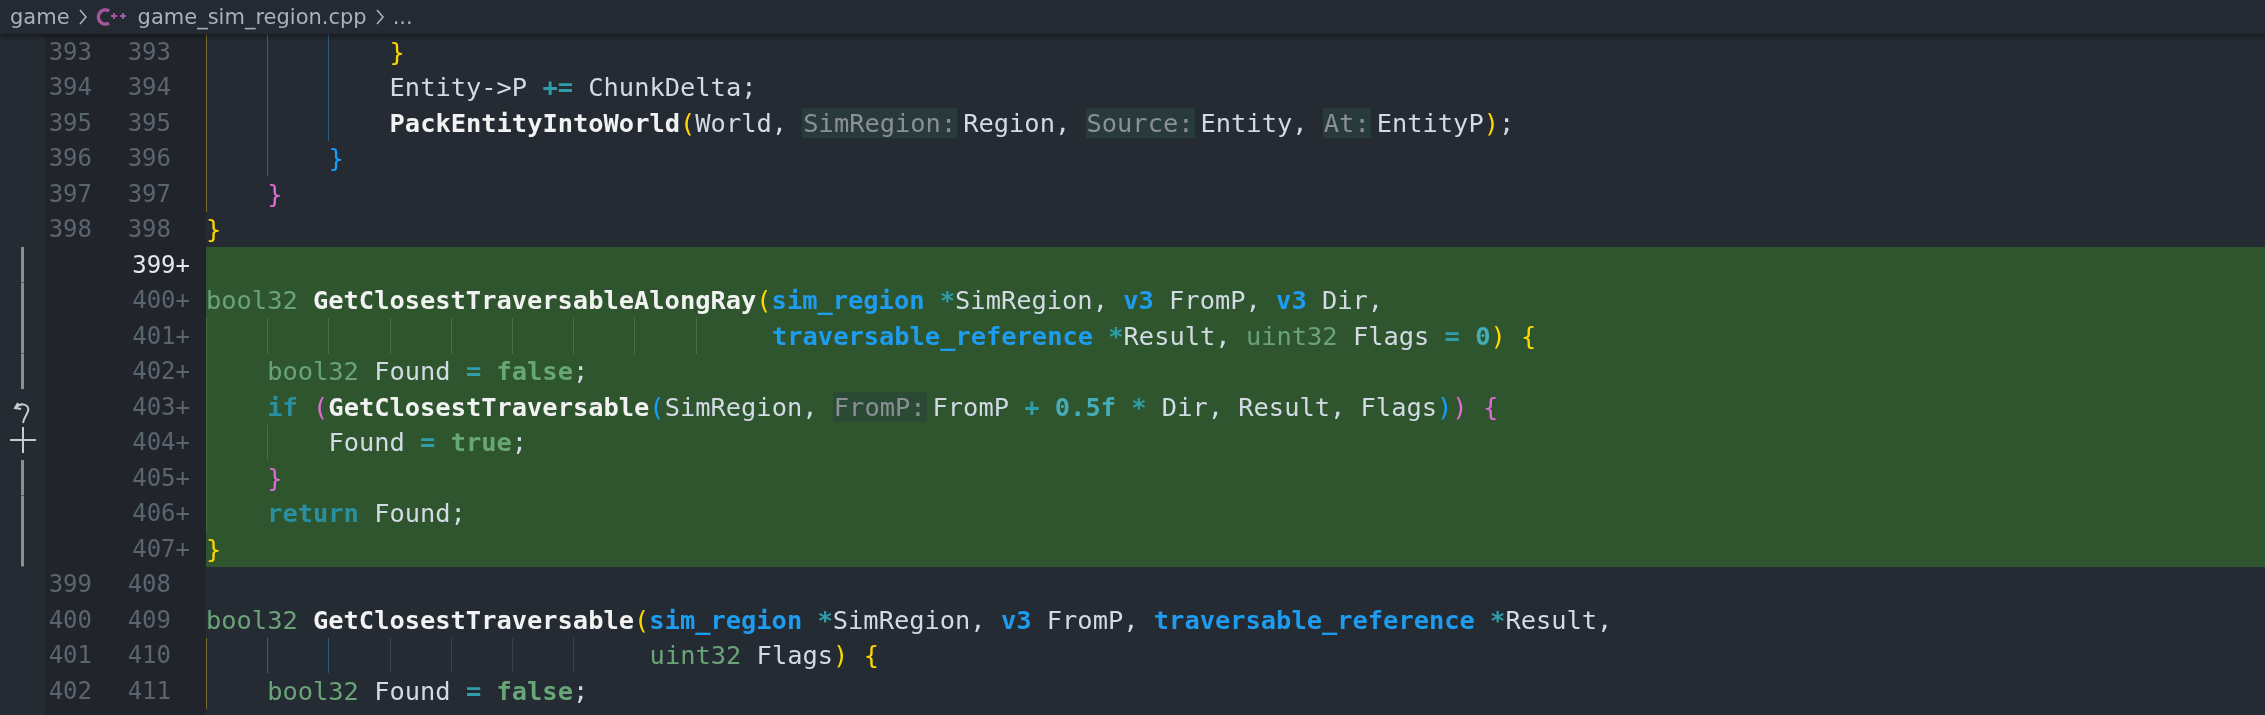 Image resolution: width=2265 pixels, height=715 pixels. I want to click on old-line-number: 396, so click(70, 158).